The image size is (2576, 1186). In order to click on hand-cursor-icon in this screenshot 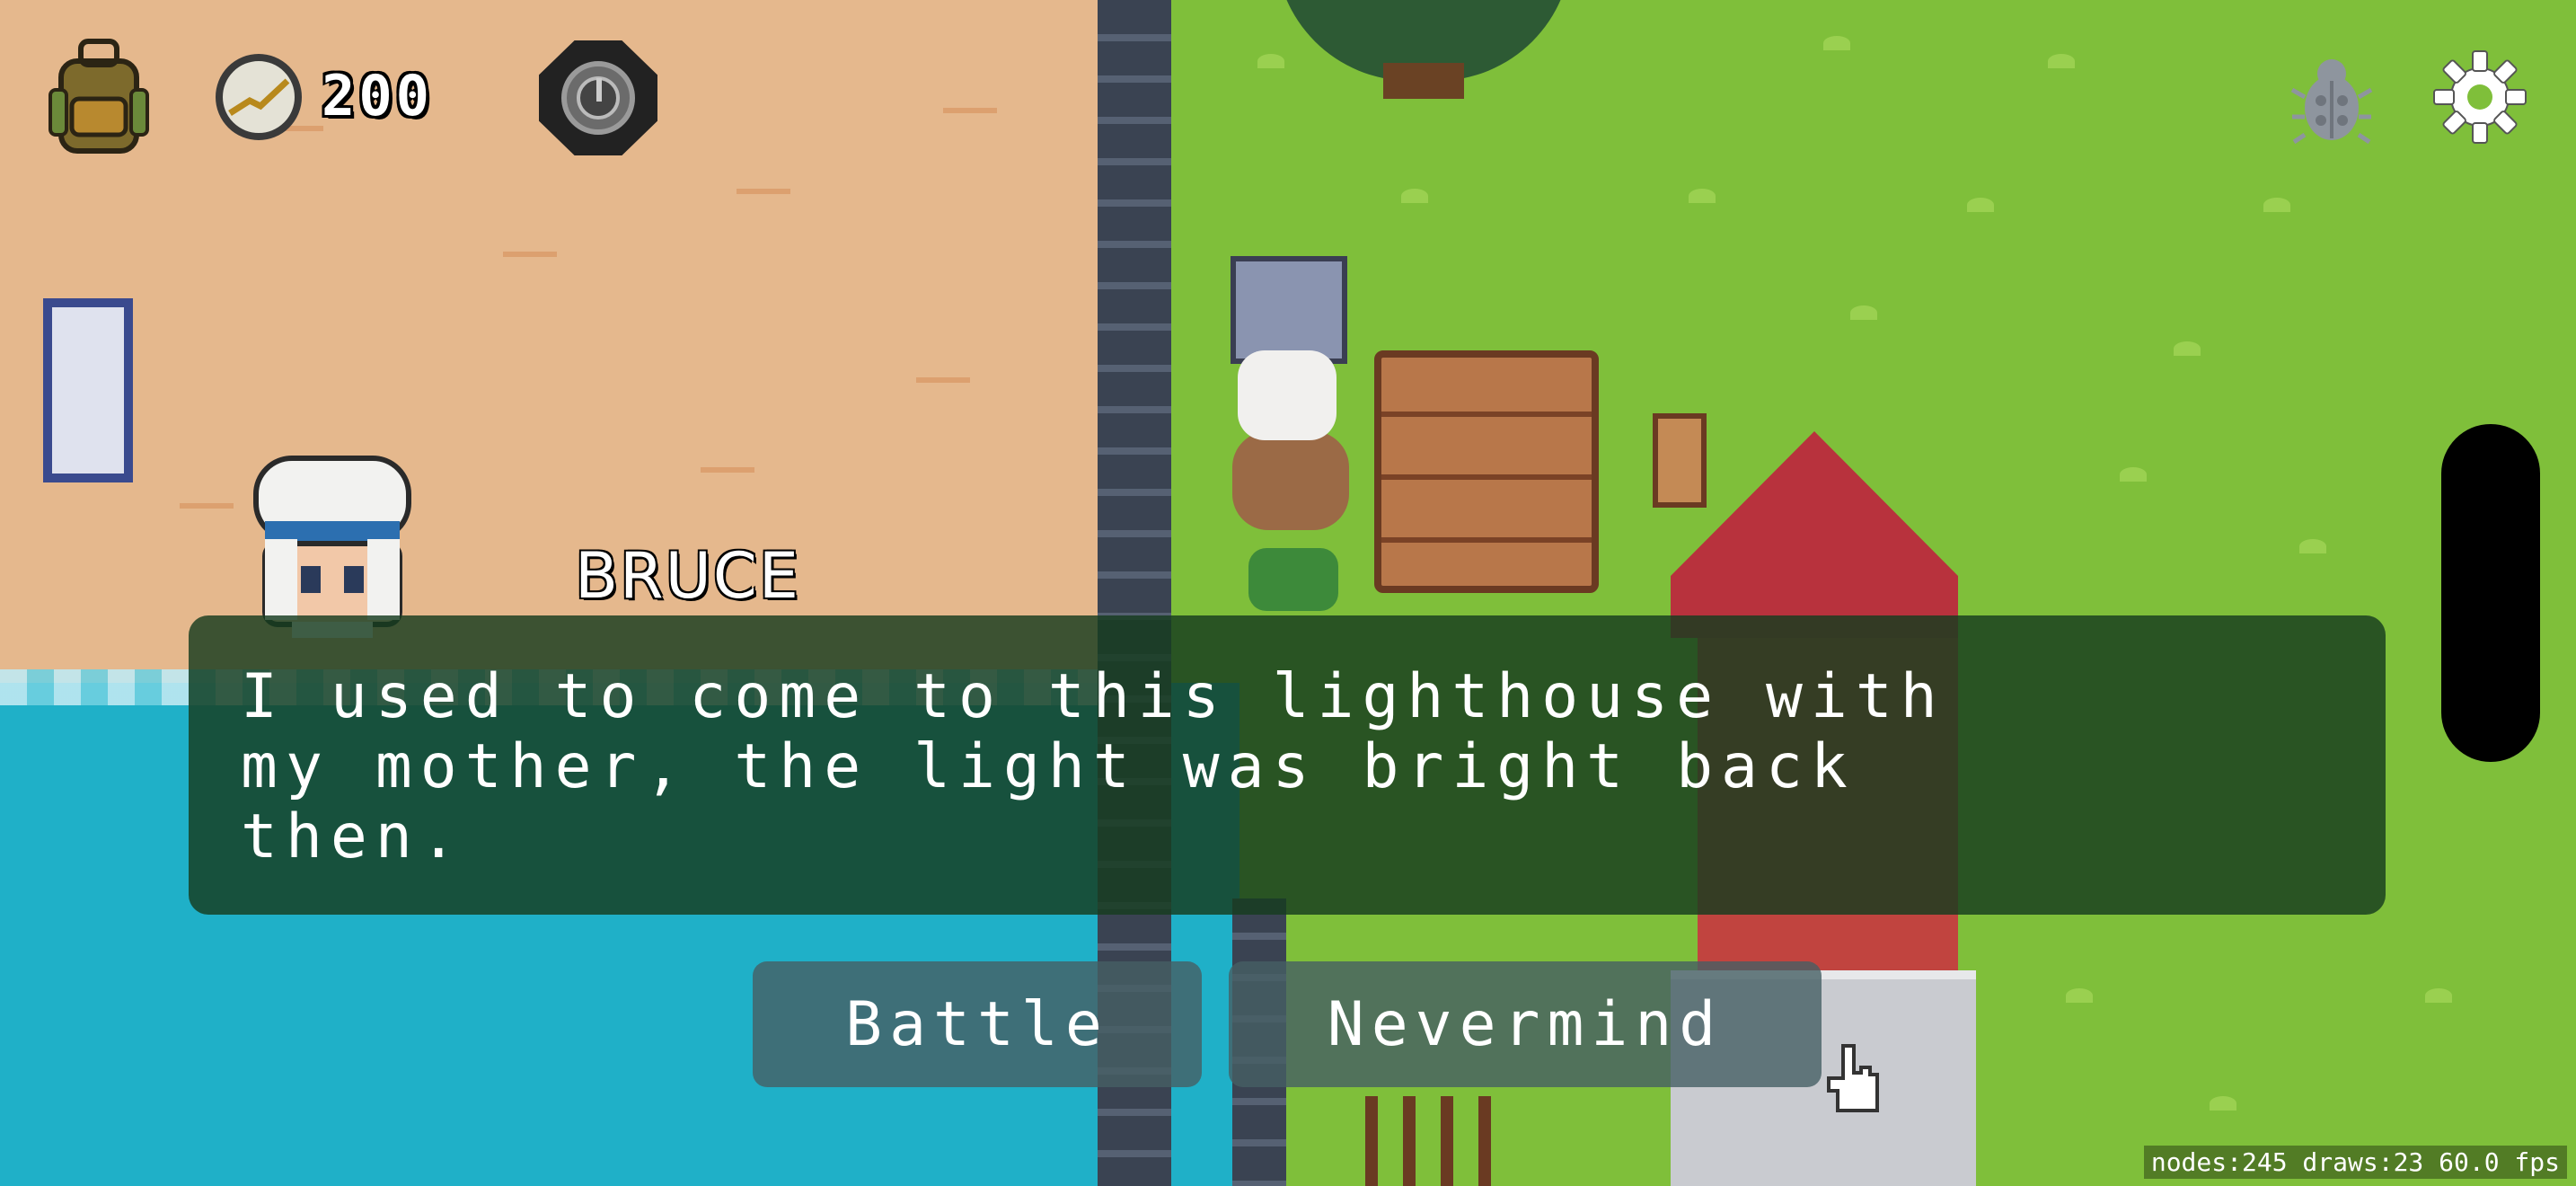, I will do `click(1854, 1078)`.